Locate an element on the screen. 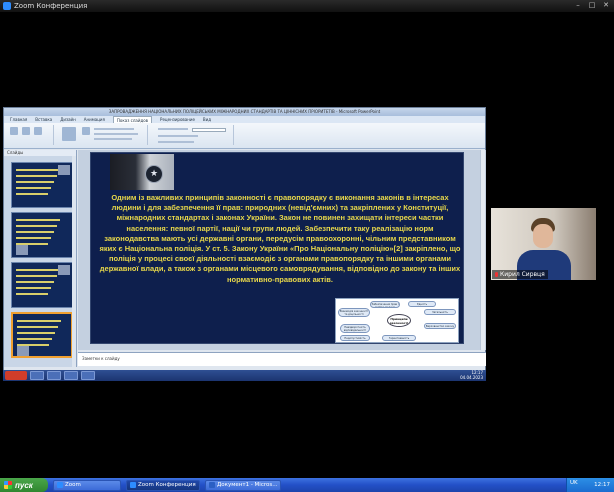 This screenshot has height=492, width=614. zoom-title-bar: Zoom Конференция – □ ✕ is located at coordinates (307, 6).